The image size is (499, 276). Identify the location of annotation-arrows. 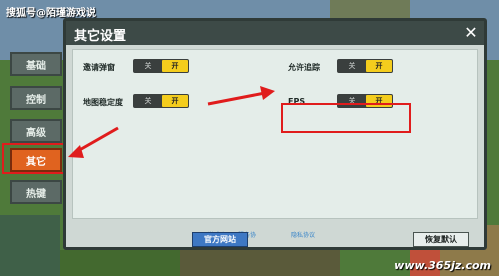
(171, 122).